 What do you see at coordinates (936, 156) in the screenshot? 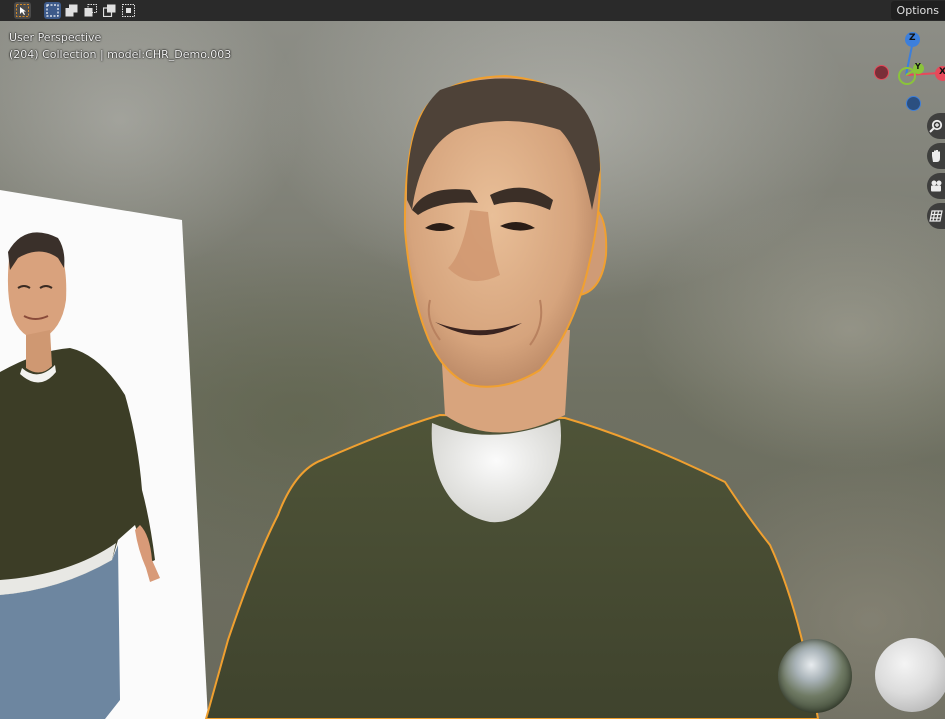
I see `pan-hand-icon` at bounding box center [936, 156].